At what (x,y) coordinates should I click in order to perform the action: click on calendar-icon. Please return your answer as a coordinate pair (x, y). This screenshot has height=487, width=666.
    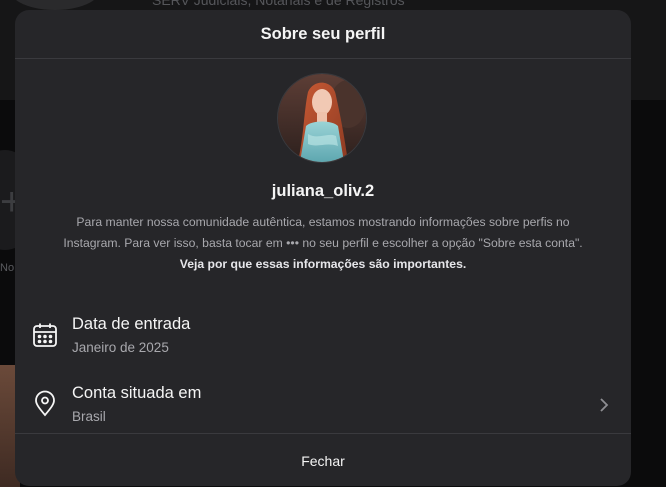
    Looking at the image, I should click on (45, 335).